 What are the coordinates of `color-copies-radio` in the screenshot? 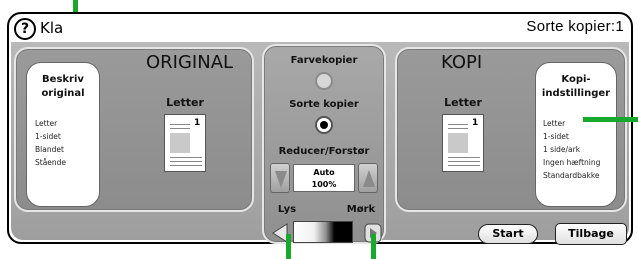 It's located at (324, 81).